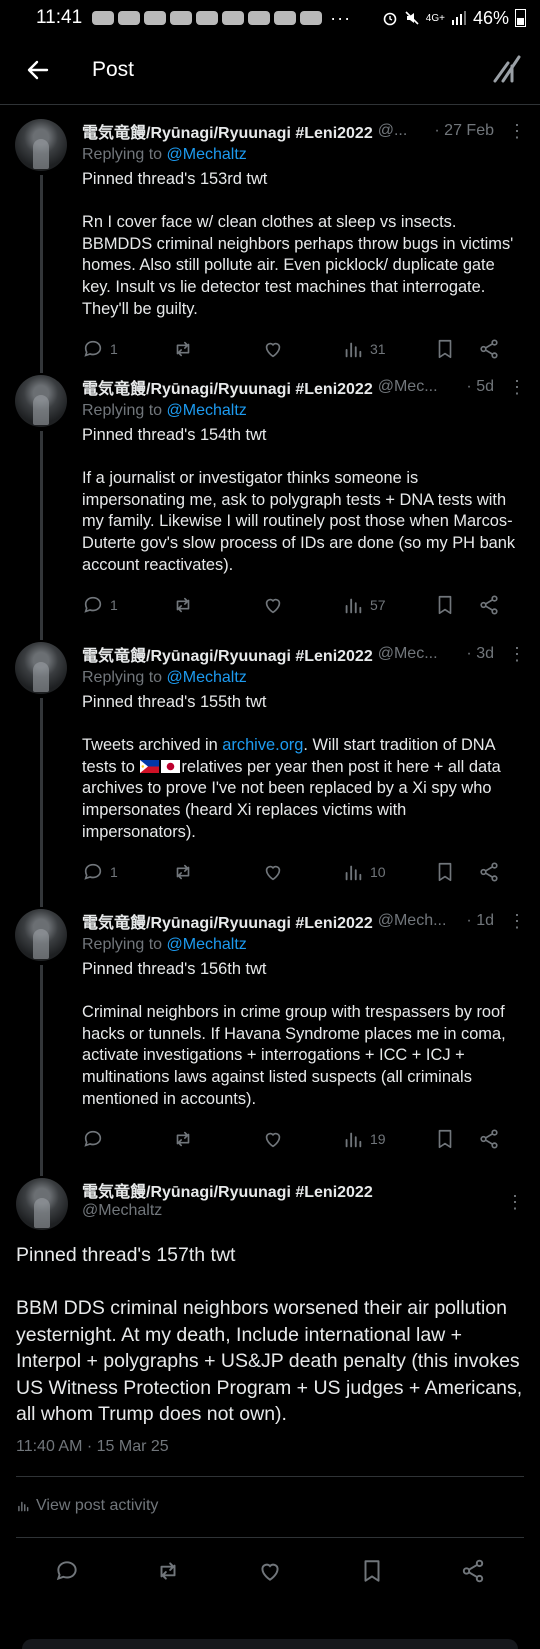 This screenshot has height=1649, width=540. I want to click on status-bar: 11:41 ··· 4G+ 46%, so click(270, 18).